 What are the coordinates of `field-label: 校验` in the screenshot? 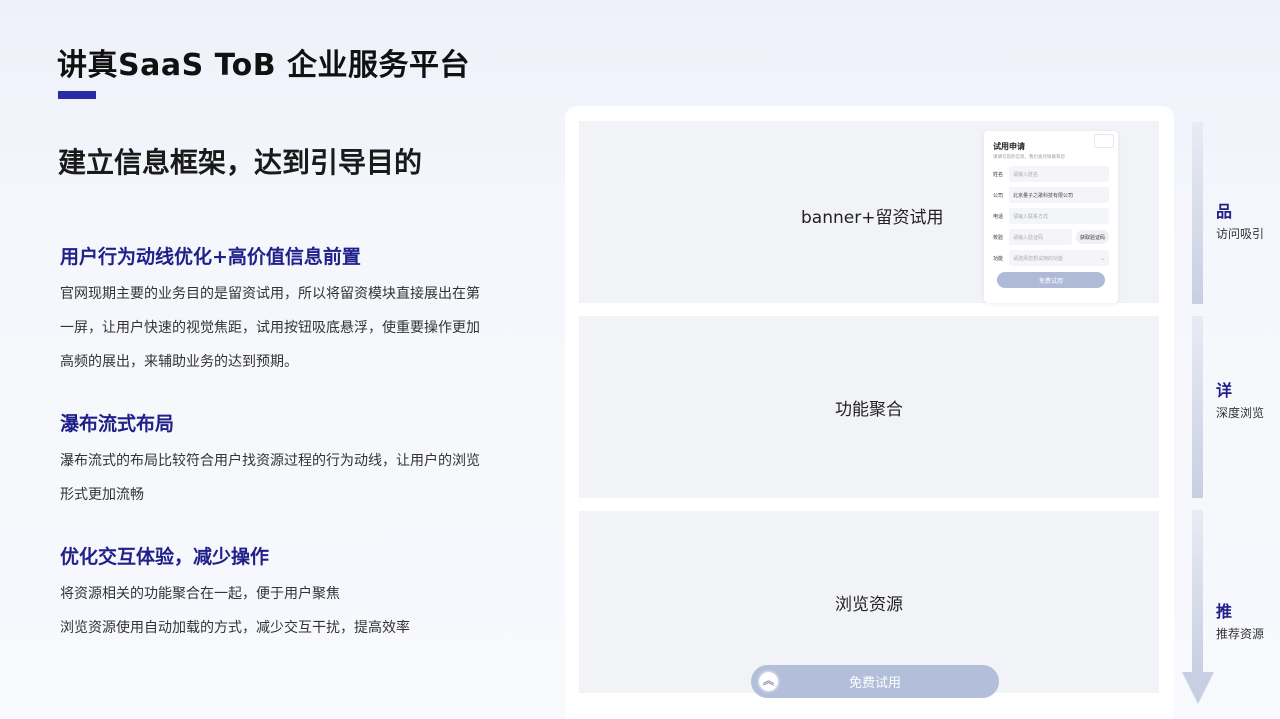 It's located at (998, 237).